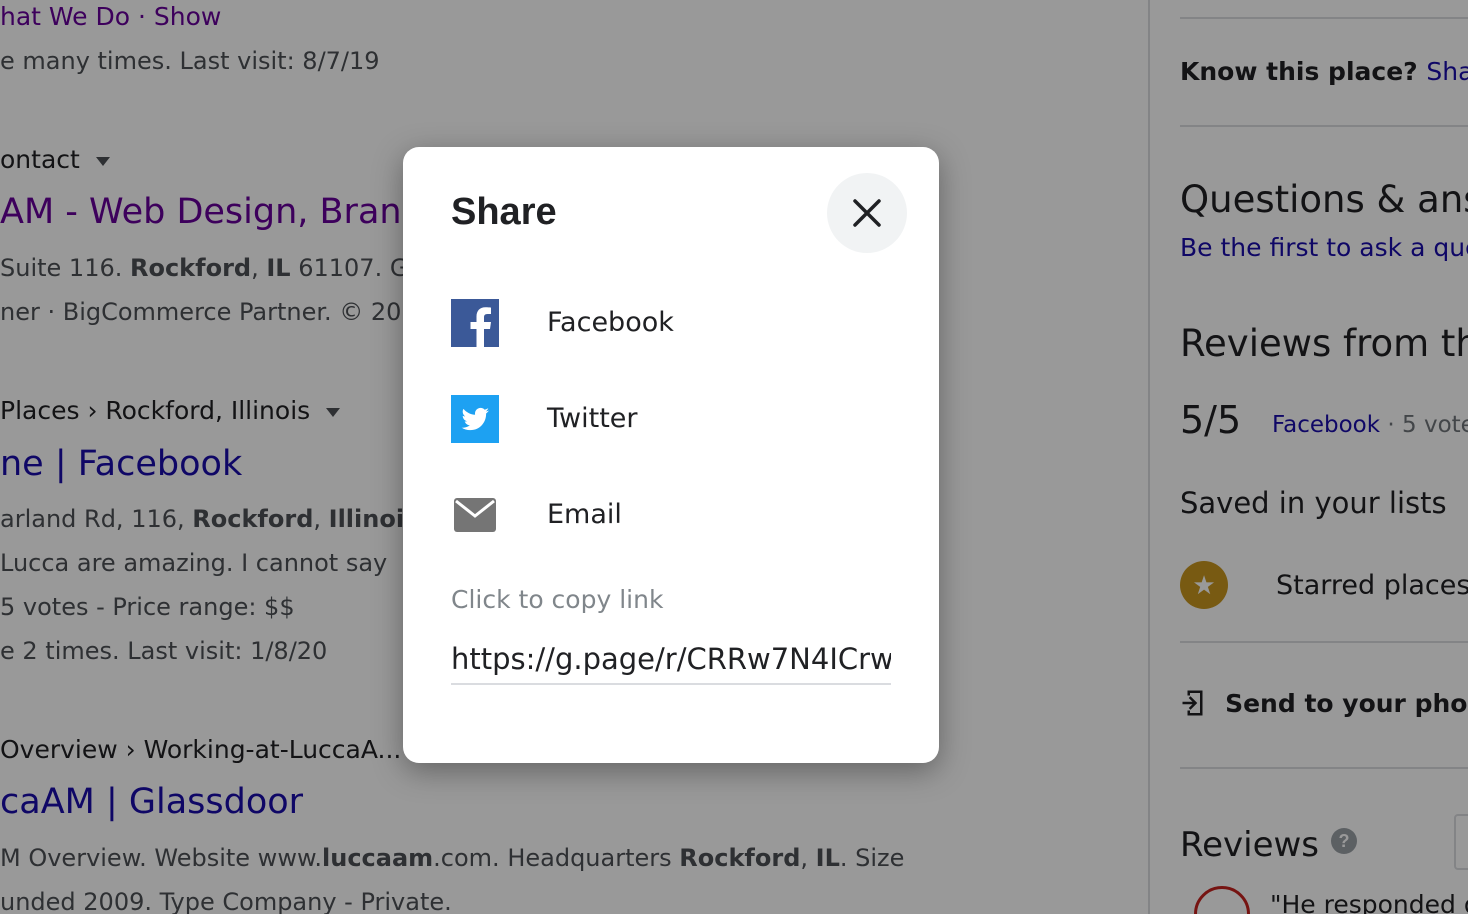 The height and width of the screenshot is (914, 1468). I want to click on share-option-label: Twitter, so click(592, 418).